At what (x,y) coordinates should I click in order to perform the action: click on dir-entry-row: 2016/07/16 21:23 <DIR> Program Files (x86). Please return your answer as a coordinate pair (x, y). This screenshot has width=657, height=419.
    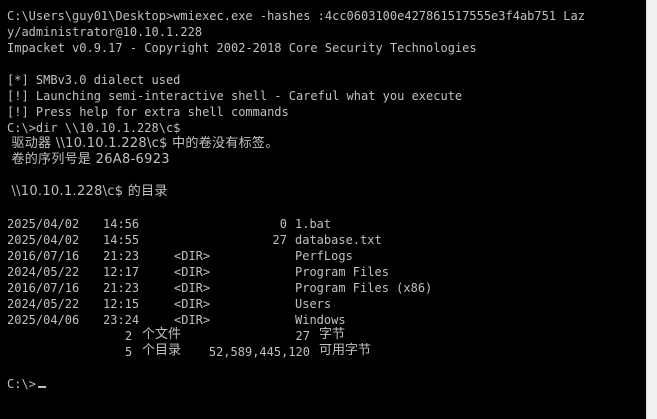
    Looking at the image, I should click on (317, 288).